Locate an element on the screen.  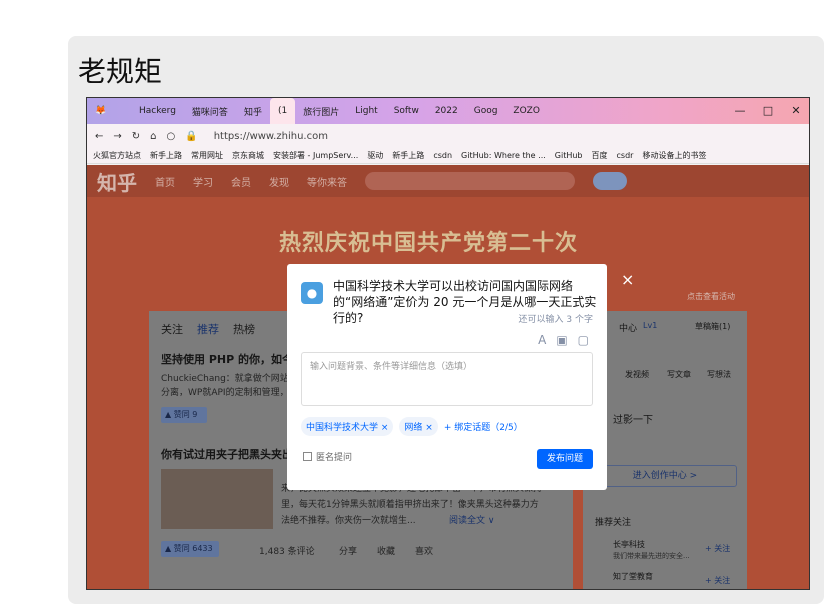
tab-3: 知乎 is located at coordinates (253, 111).